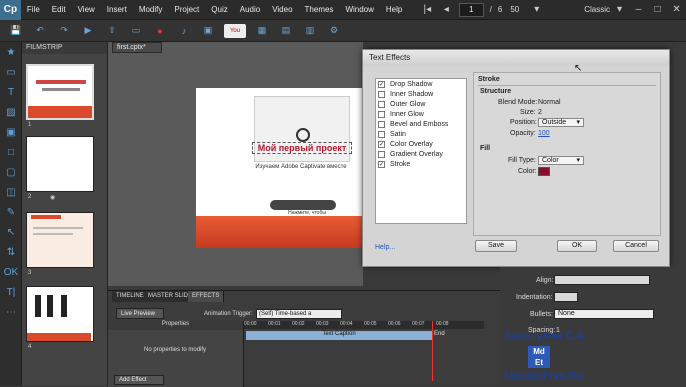 The image size is (686, 387). What do you see at coordinates (421, 104) in the screenshot?
I see `effect-outer-glow: Outer Glow` at bounding box center [421, 104].